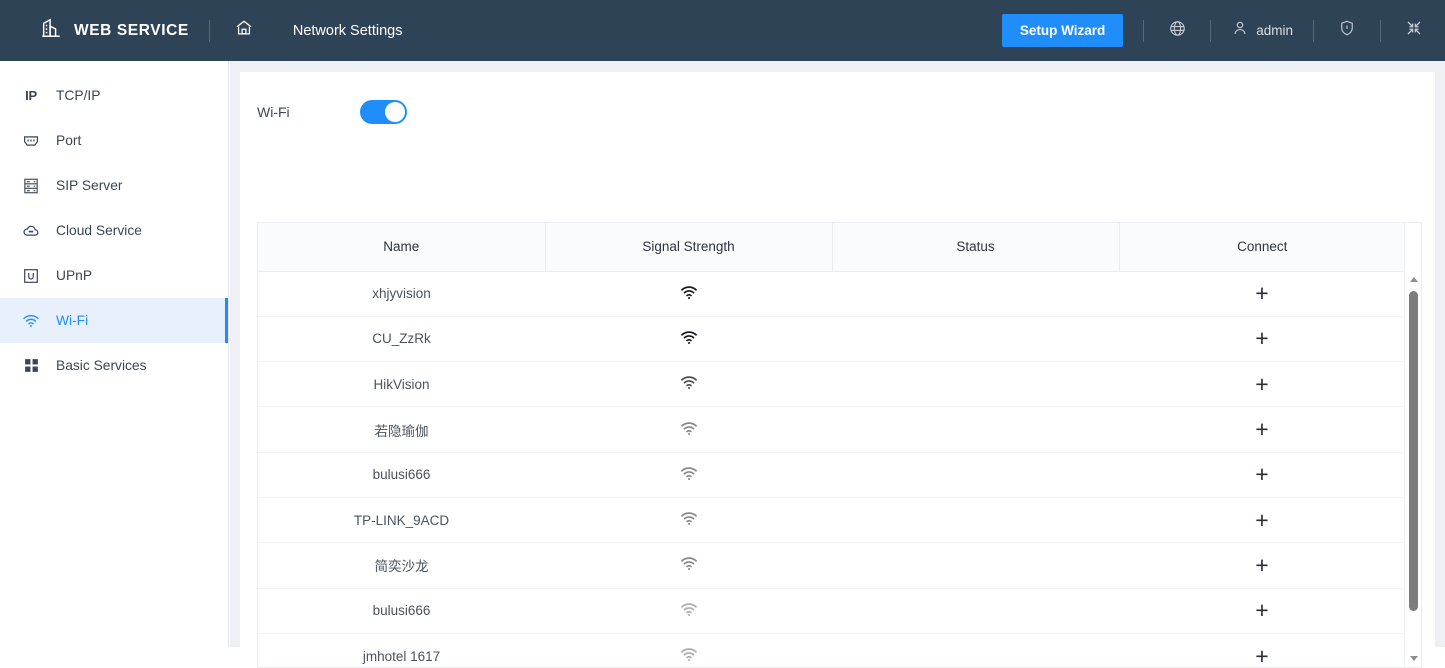 Image resolution: width=1445 pixels, height=668 pixels. What do you see at coordinates (1261, 247) in the screenshot?
I see `column-header-connect: Connect` at bounding box center [1261, 247].